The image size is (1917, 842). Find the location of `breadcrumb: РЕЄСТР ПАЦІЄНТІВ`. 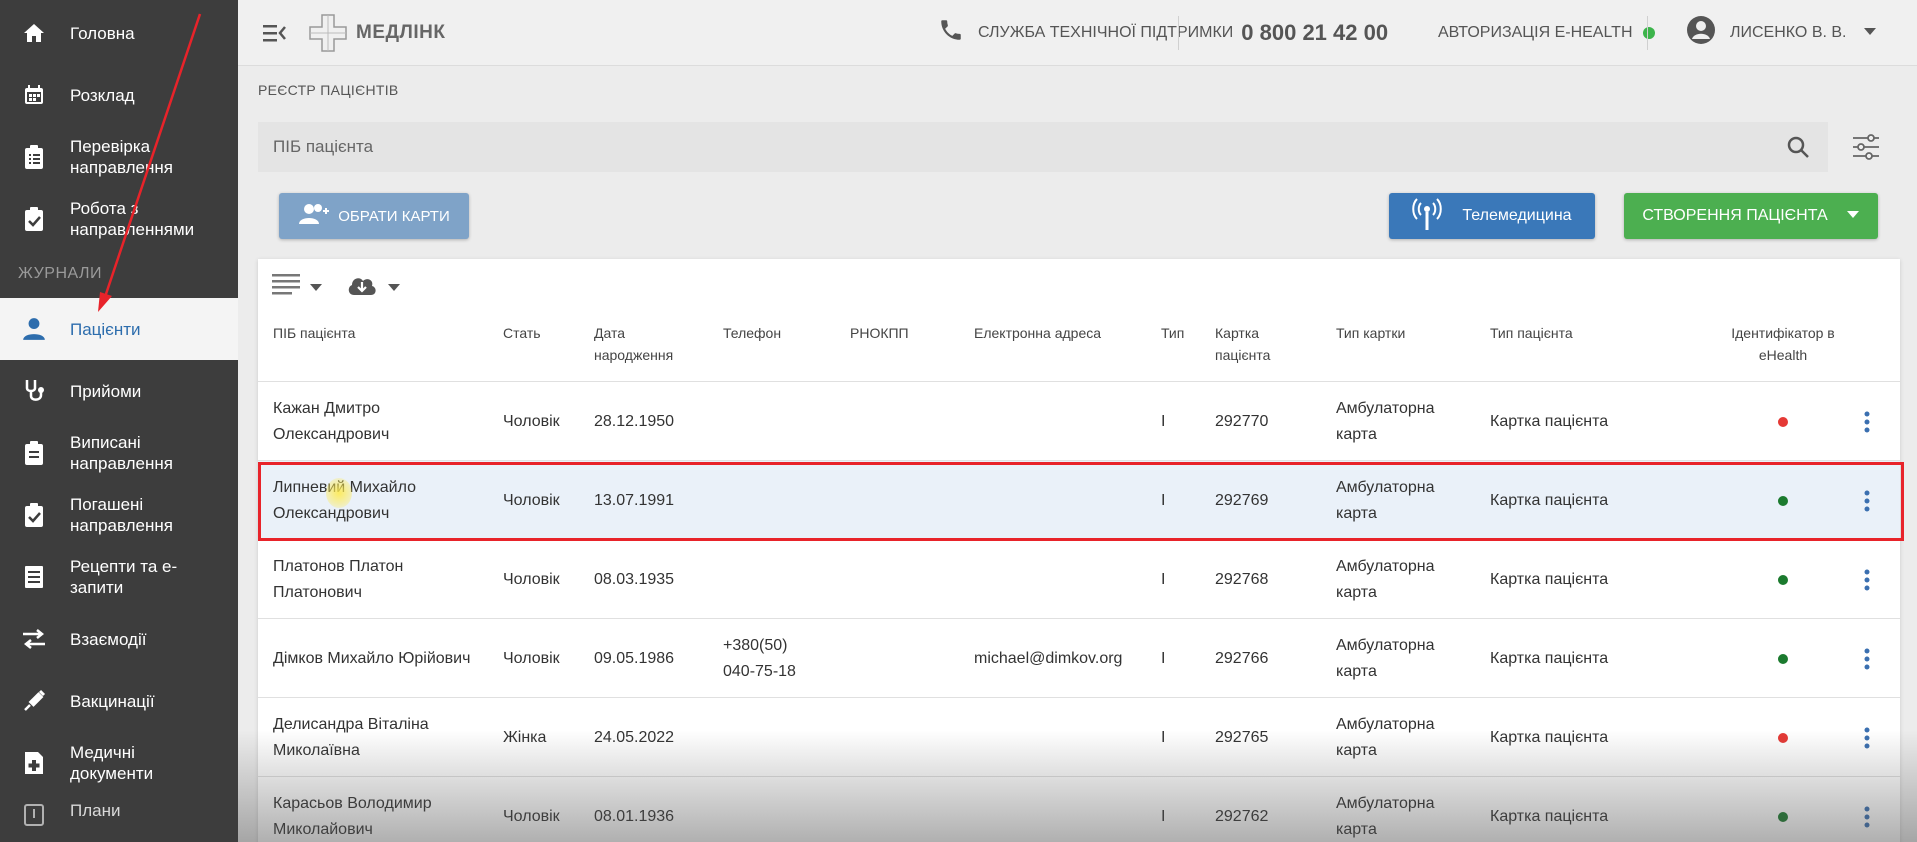

breadcrumb: РЕЄСТР ПАЦІЄНТІВ is located at coordinates (328, 90).